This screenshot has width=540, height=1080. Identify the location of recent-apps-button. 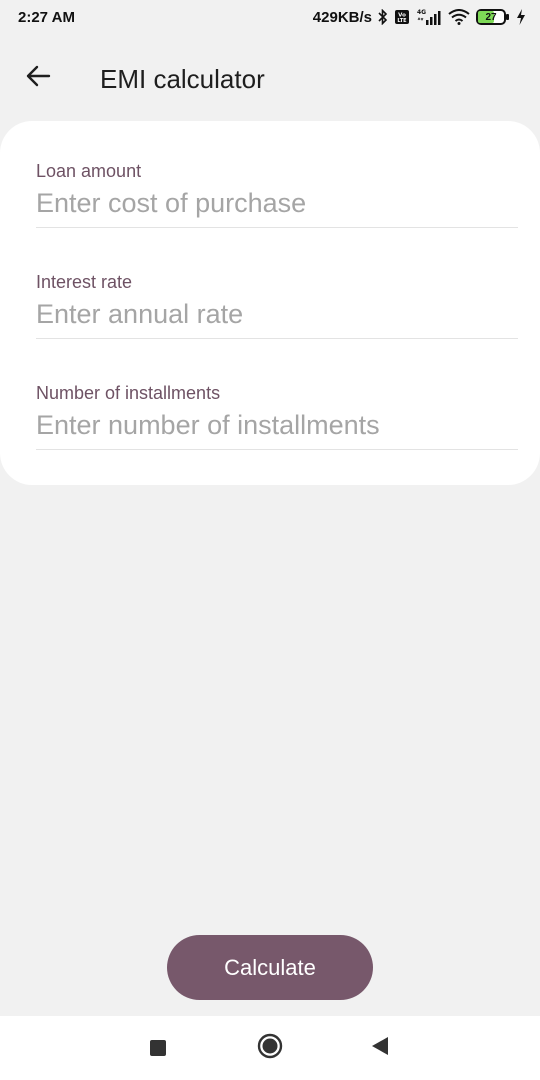
(158, 1048).